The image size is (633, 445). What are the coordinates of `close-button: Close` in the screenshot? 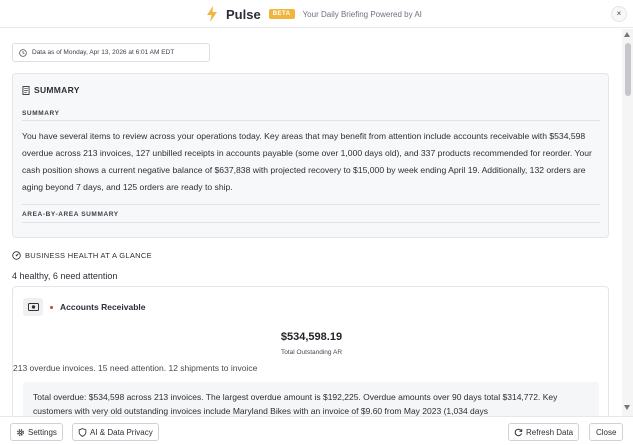 It's located at (606, 432).